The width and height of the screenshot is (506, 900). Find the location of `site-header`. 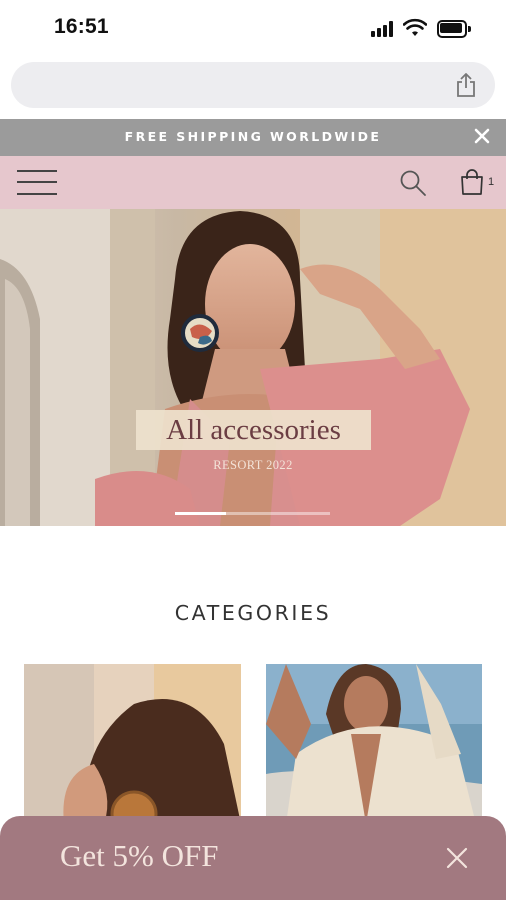

site-header is located at coordinates (253, 182).